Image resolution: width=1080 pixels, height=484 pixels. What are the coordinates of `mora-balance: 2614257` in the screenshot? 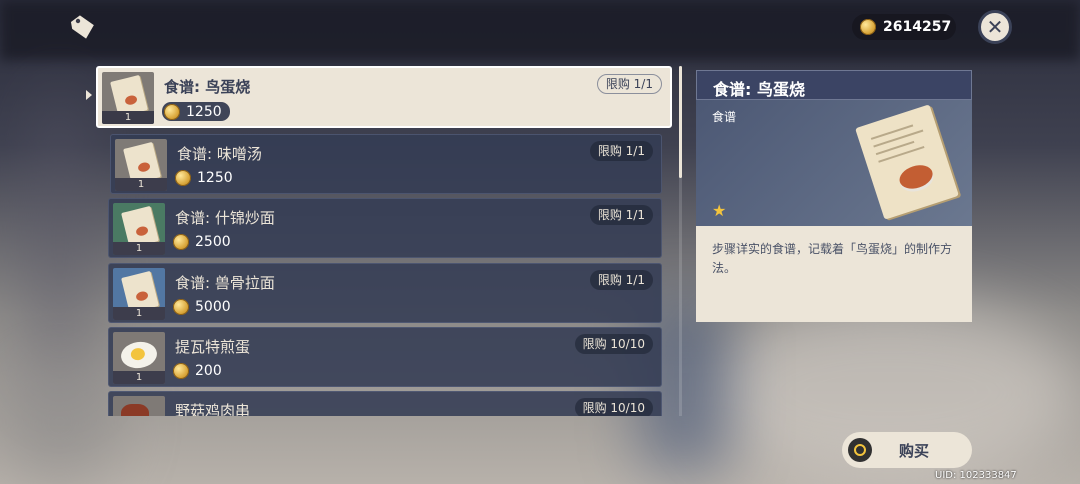 It's located at (904, 27).